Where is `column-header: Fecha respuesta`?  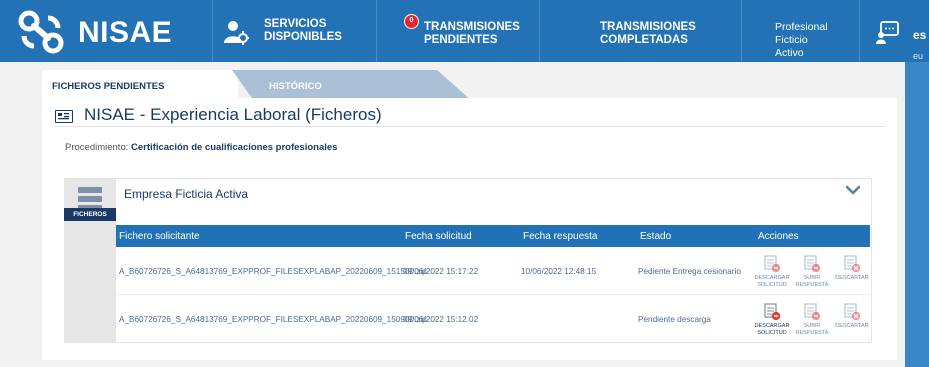
column-header: Fecha respuesta is located at coordinates (560, 236).